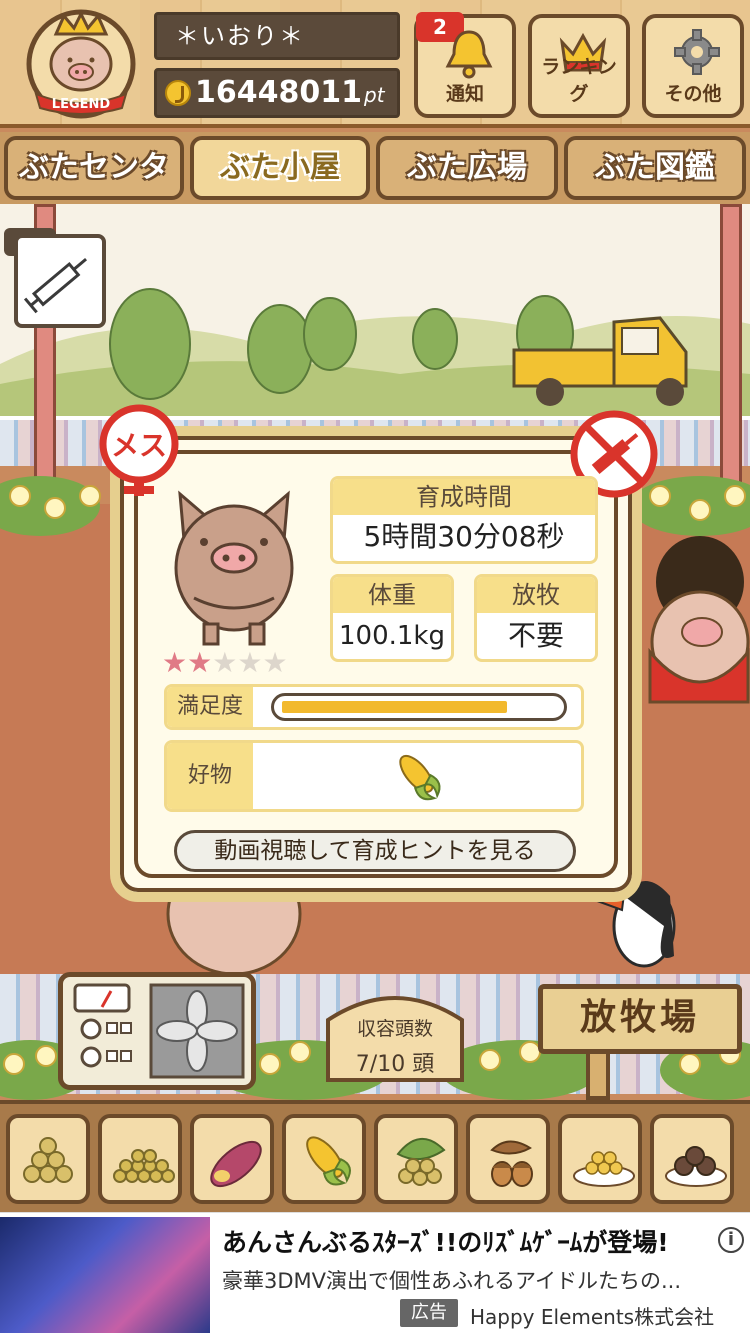  What do you see at coordinates (511, 1163) in the screenshot?
I see `acorn-icon` at bounding box center [511, 1163].